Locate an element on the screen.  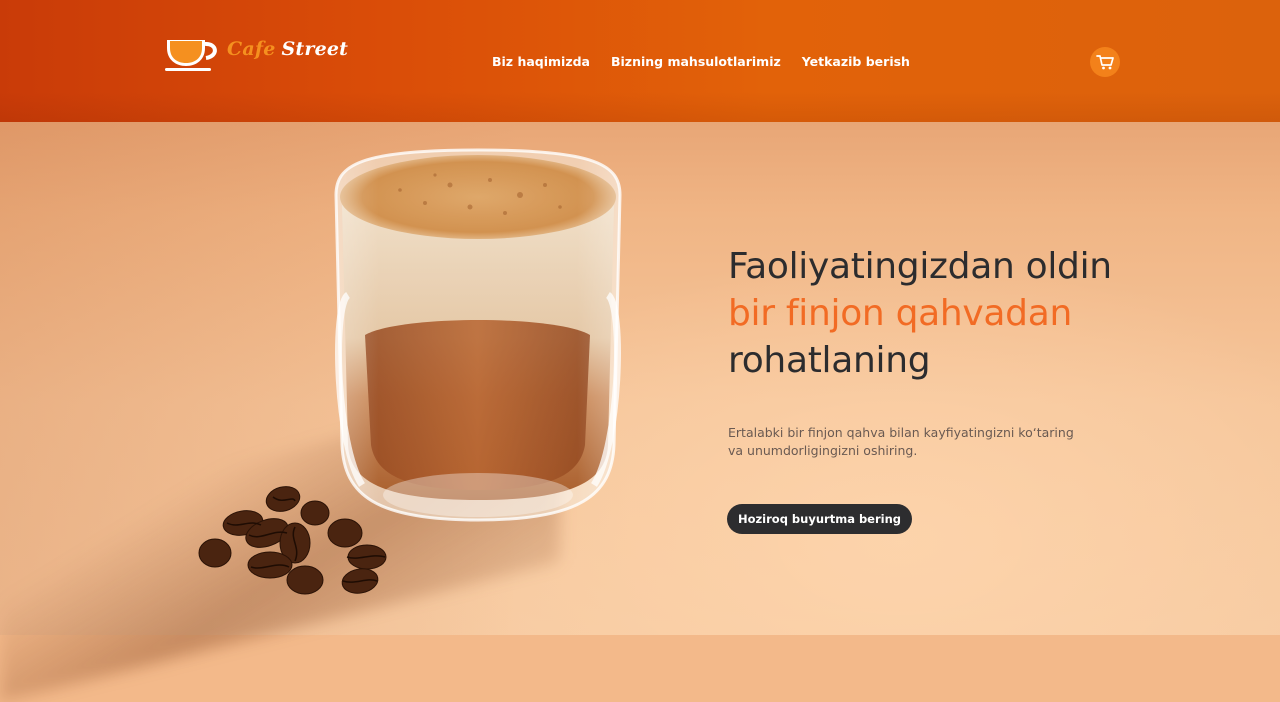
coffee-beans-image is located at coordinates (292, 540).